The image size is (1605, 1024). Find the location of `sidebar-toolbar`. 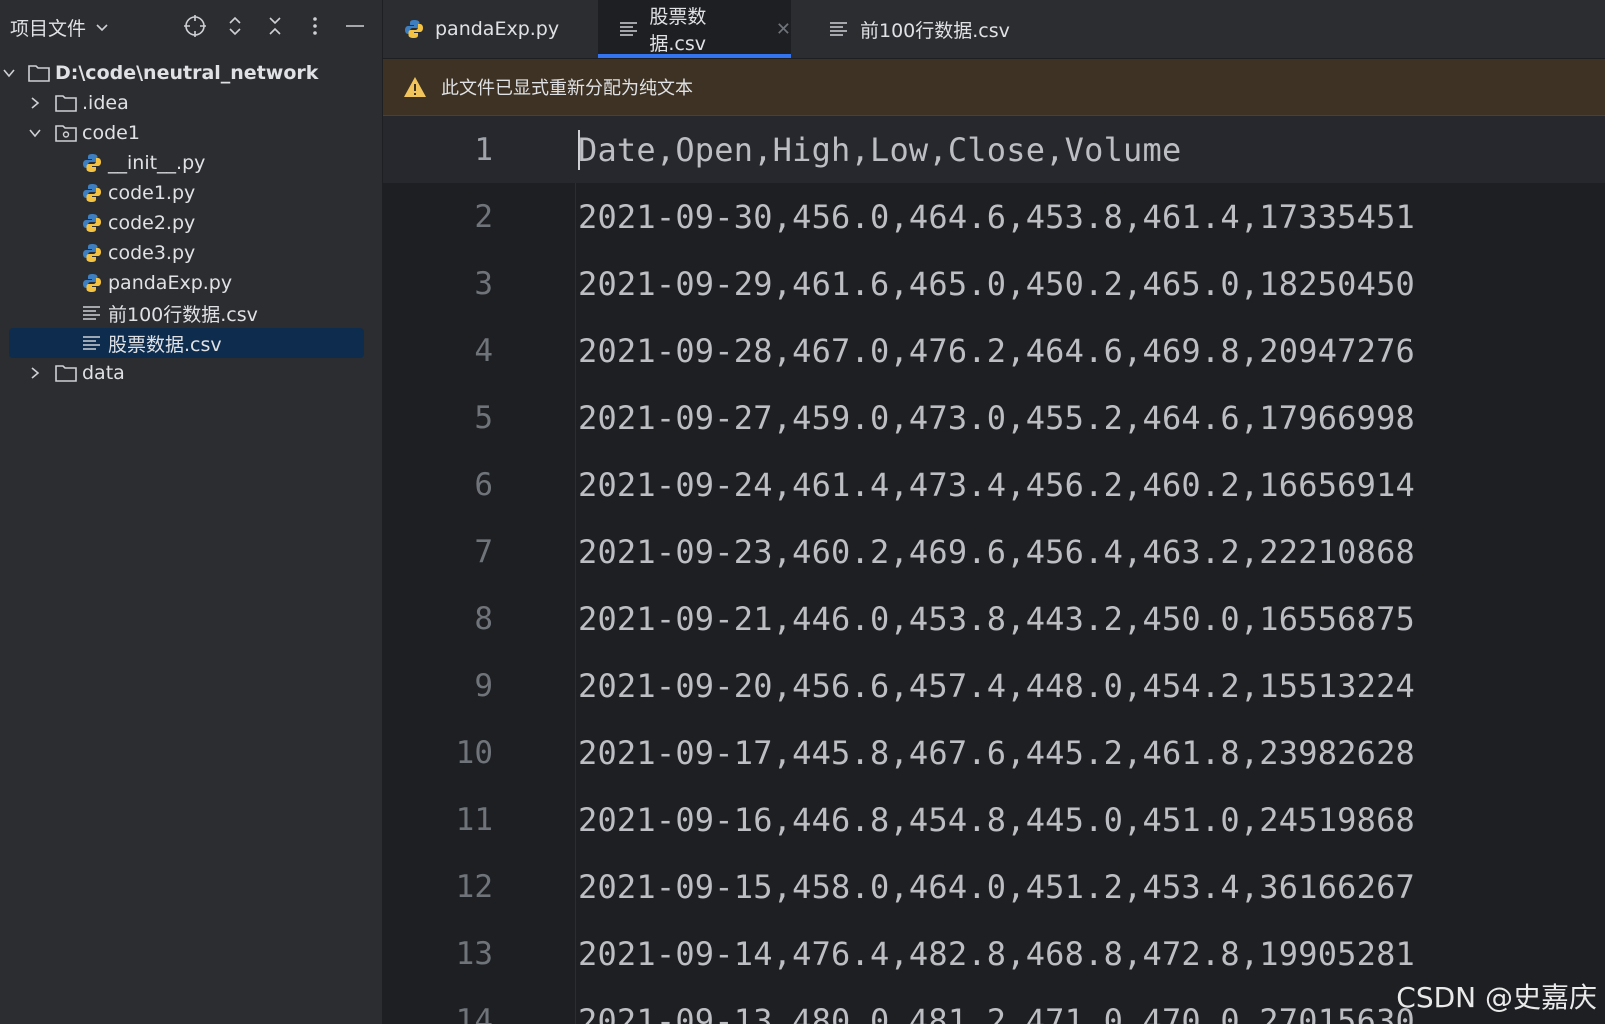

sidebar-toolbar is located at coordinates (275, 26).